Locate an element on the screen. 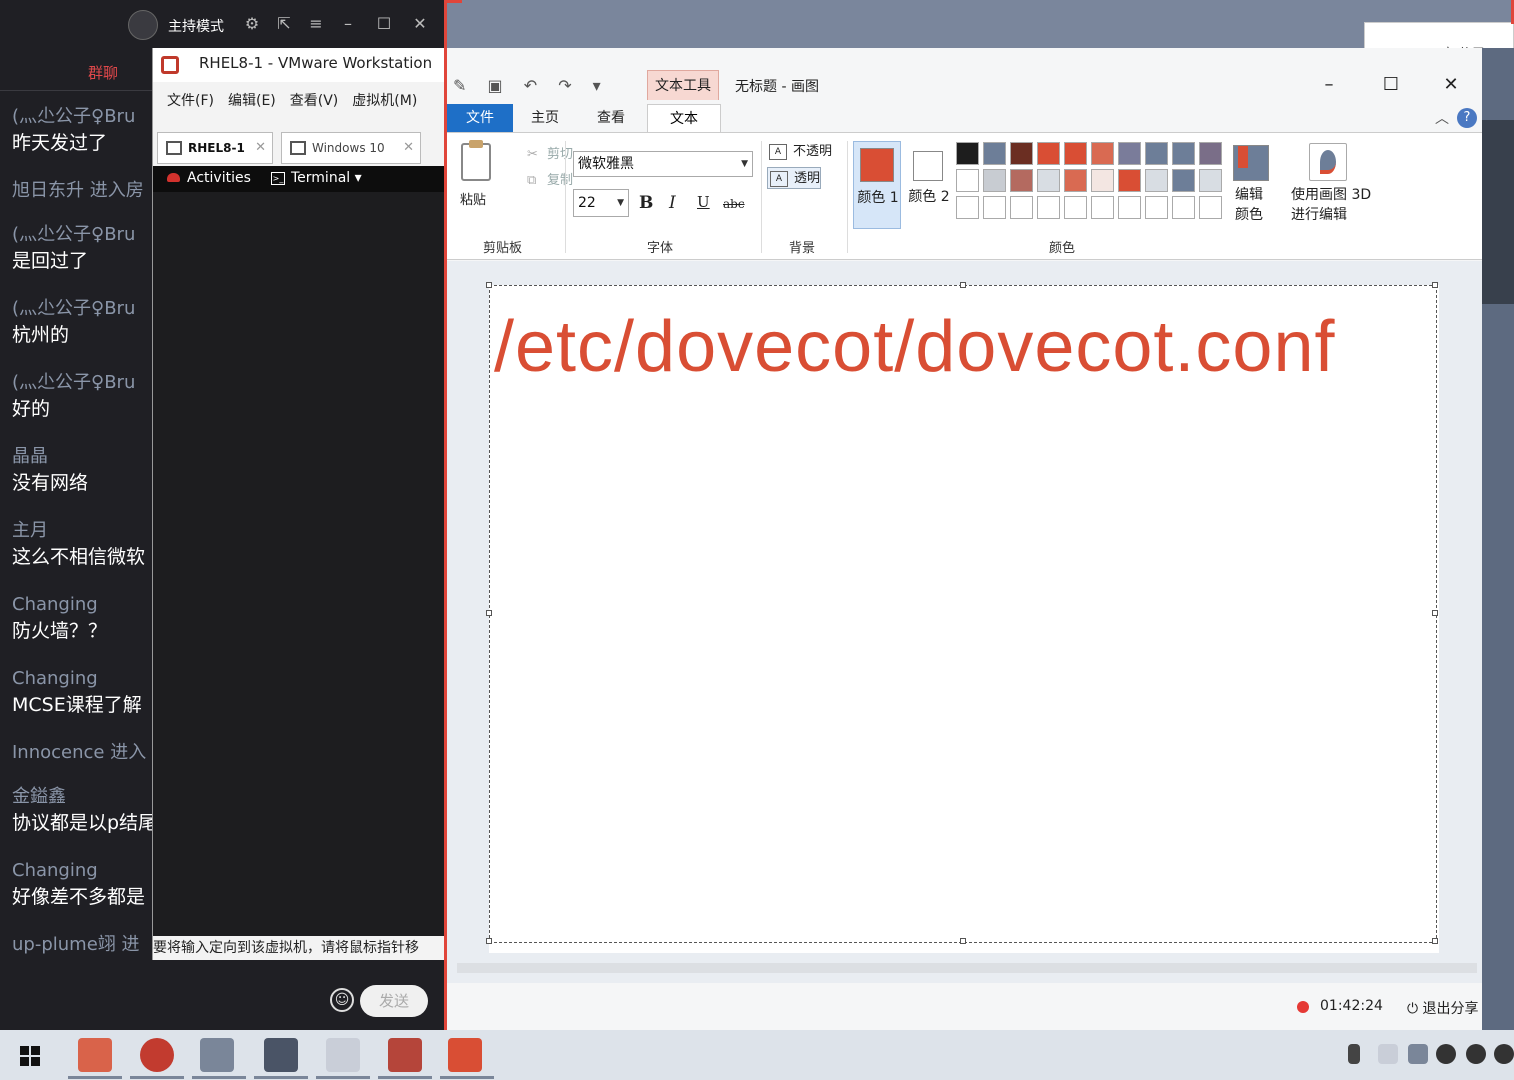 This screenshot has width=1514, height=1080. bold-button: B is located at coordinates (646, 203).